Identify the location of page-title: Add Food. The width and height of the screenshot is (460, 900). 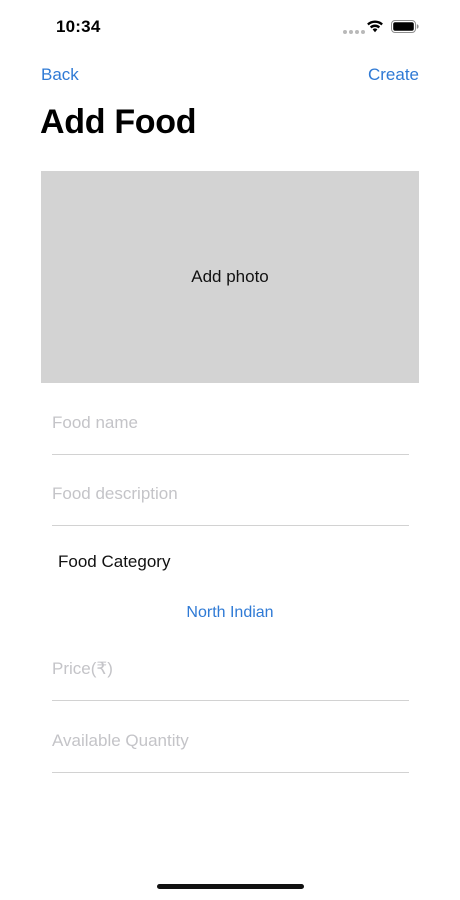
(118, 122).